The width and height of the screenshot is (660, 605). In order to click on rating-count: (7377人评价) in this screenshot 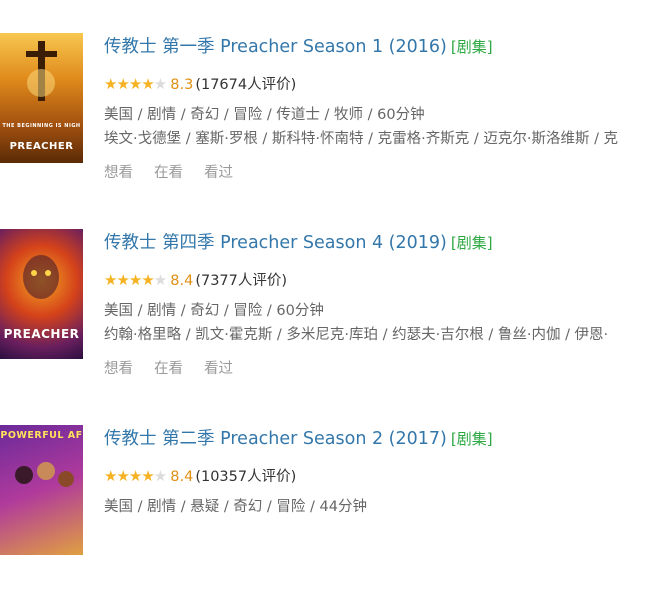, I will do `click(241, 281)`.